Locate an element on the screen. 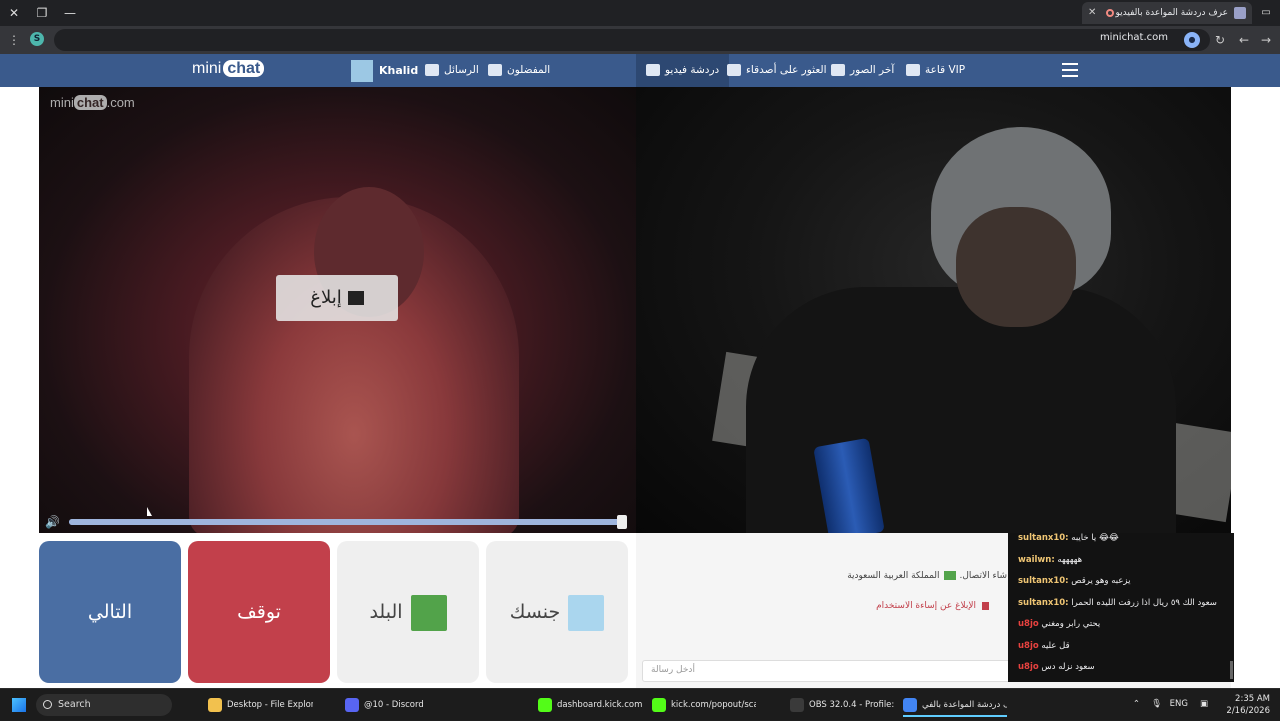 This screenshot has width=1280, height=721. app-label: kick.com/popout/scarsa is located at coordinates (713, 705).